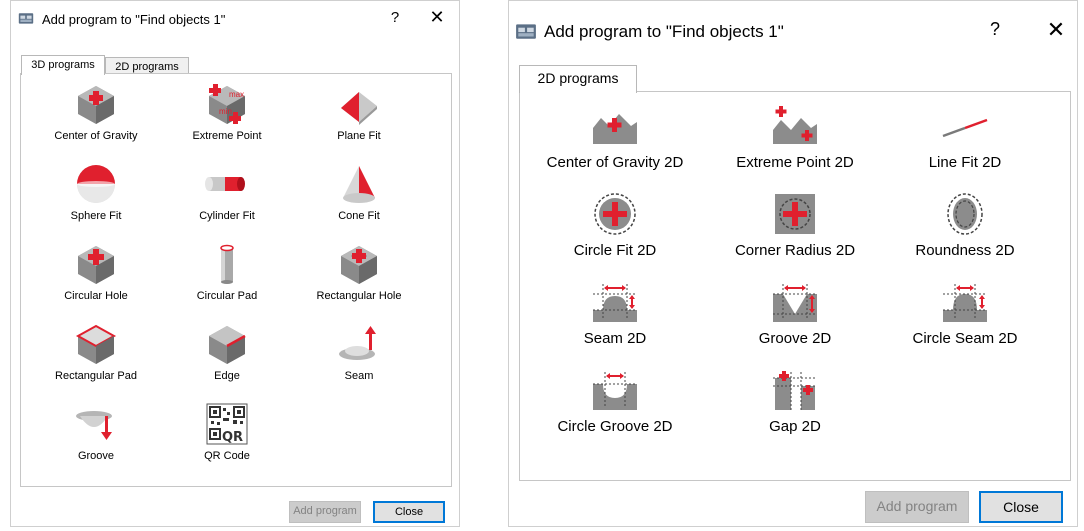 This screenshot has width=1084, height=531. I want to click on program-rectangular-pad: Rectangular Pad, so click(96, 352).